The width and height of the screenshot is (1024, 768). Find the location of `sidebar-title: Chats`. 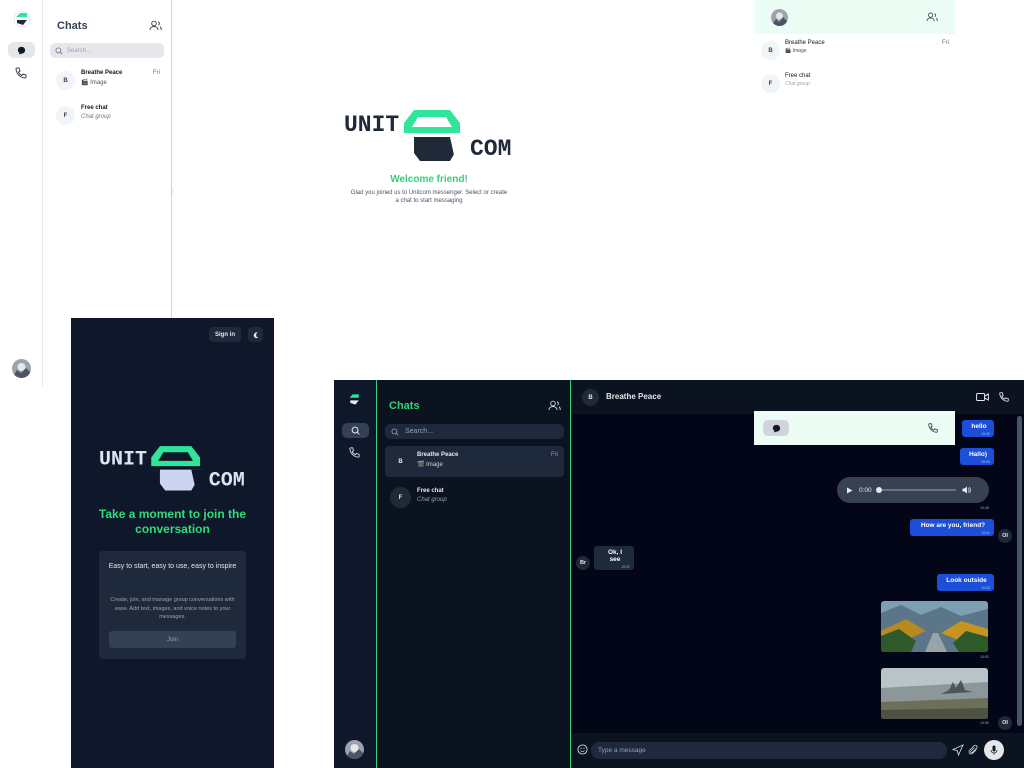

sidebar-title: Chats is located at coordinates (404, 406).